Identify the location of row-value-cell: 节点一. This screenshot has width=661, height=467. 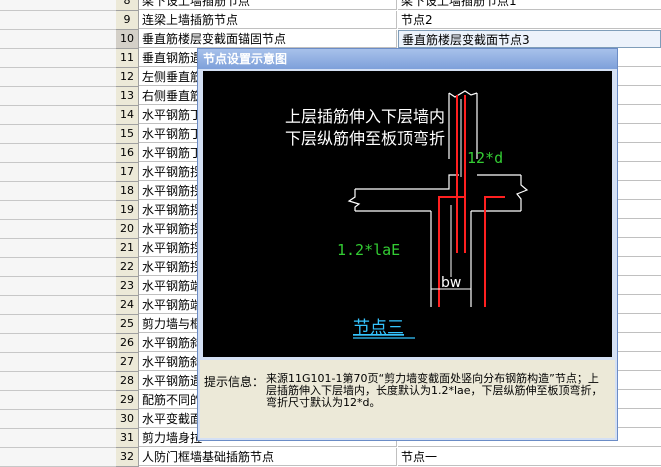
(529, 457).